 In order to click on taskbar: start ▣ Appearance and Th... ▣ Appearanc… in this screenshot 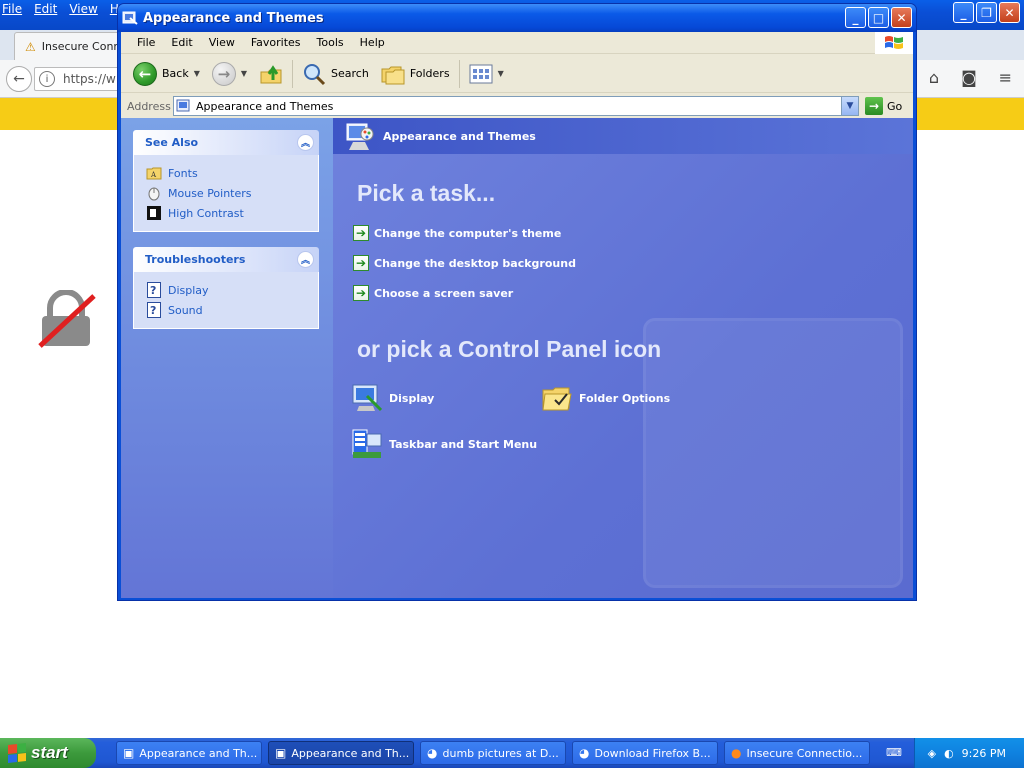, I will do `click(512, 753)`.